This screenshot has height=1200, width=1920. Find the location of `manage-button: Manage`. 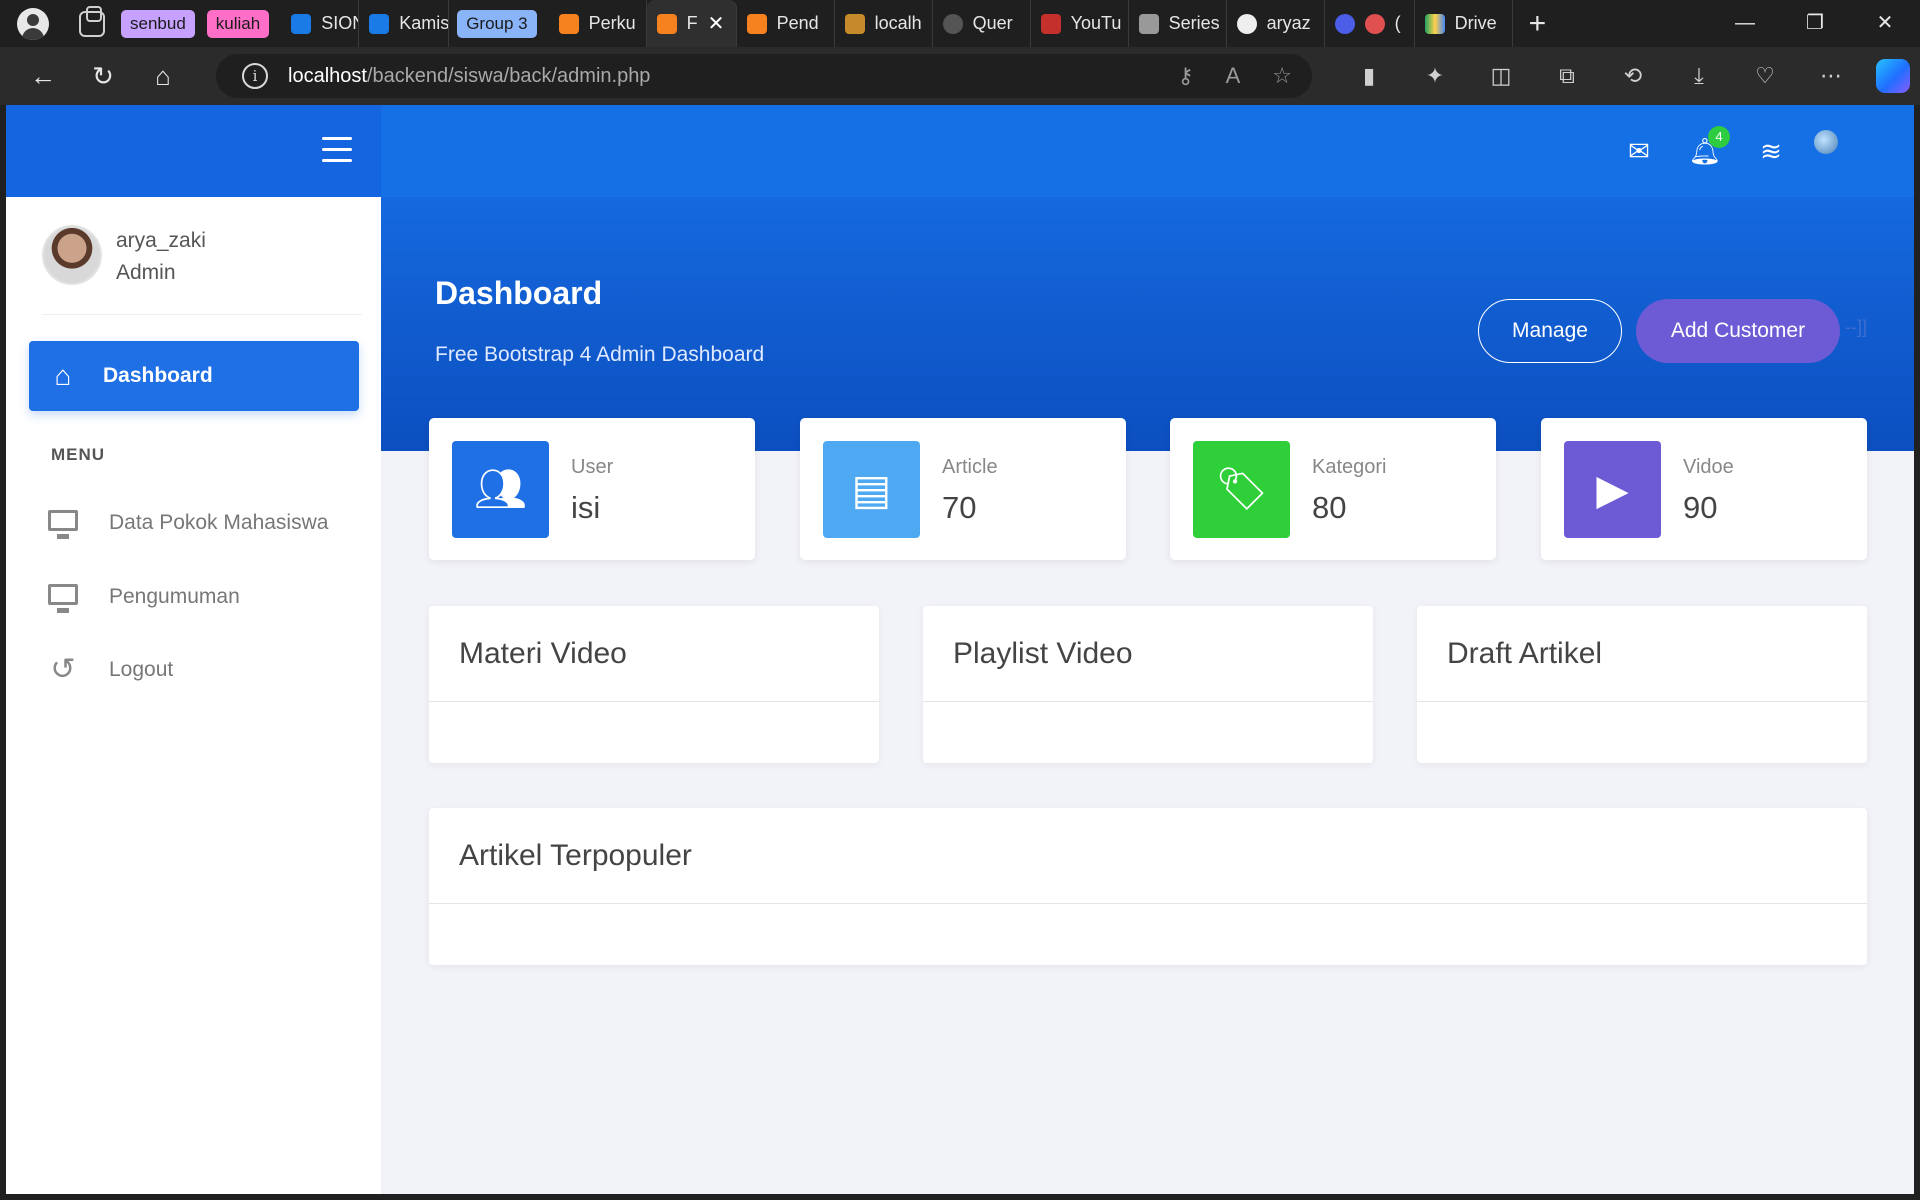

manage-button: Manage is located at coordinates (1550, 331).